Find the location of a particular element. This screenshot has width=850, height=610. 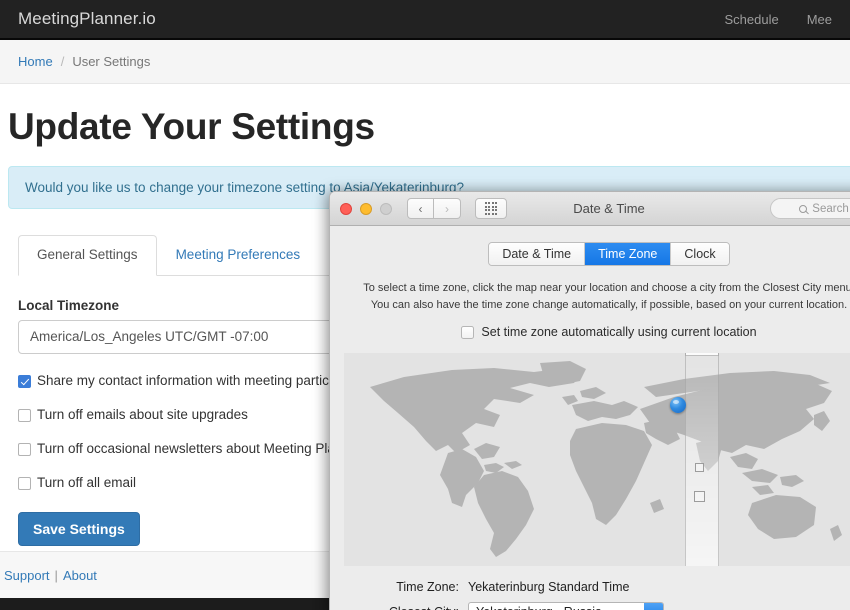

breadcrumb: Home / User Settings is located at coordinates (425, 62).